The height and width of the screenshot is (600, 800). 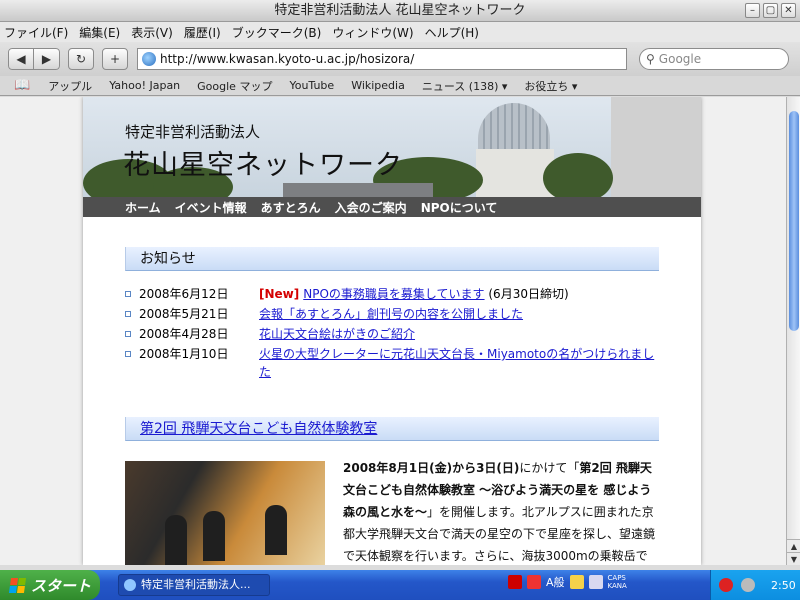 I want to click on nav-about-npo: NPOについて, so click(x=459, y=207).